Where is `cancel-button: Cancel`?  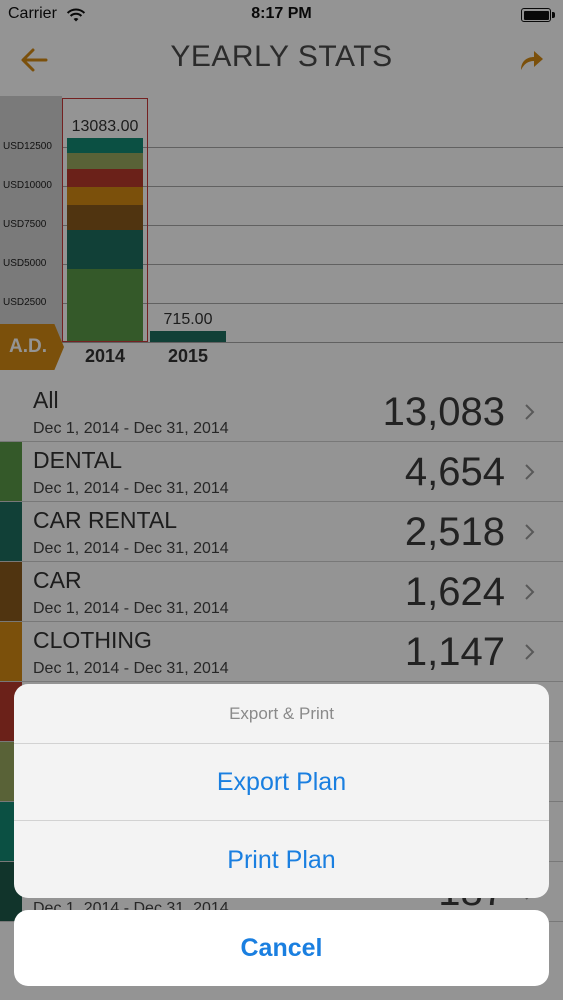 cancel-button: Cancel is located at coordinates (281, 948).